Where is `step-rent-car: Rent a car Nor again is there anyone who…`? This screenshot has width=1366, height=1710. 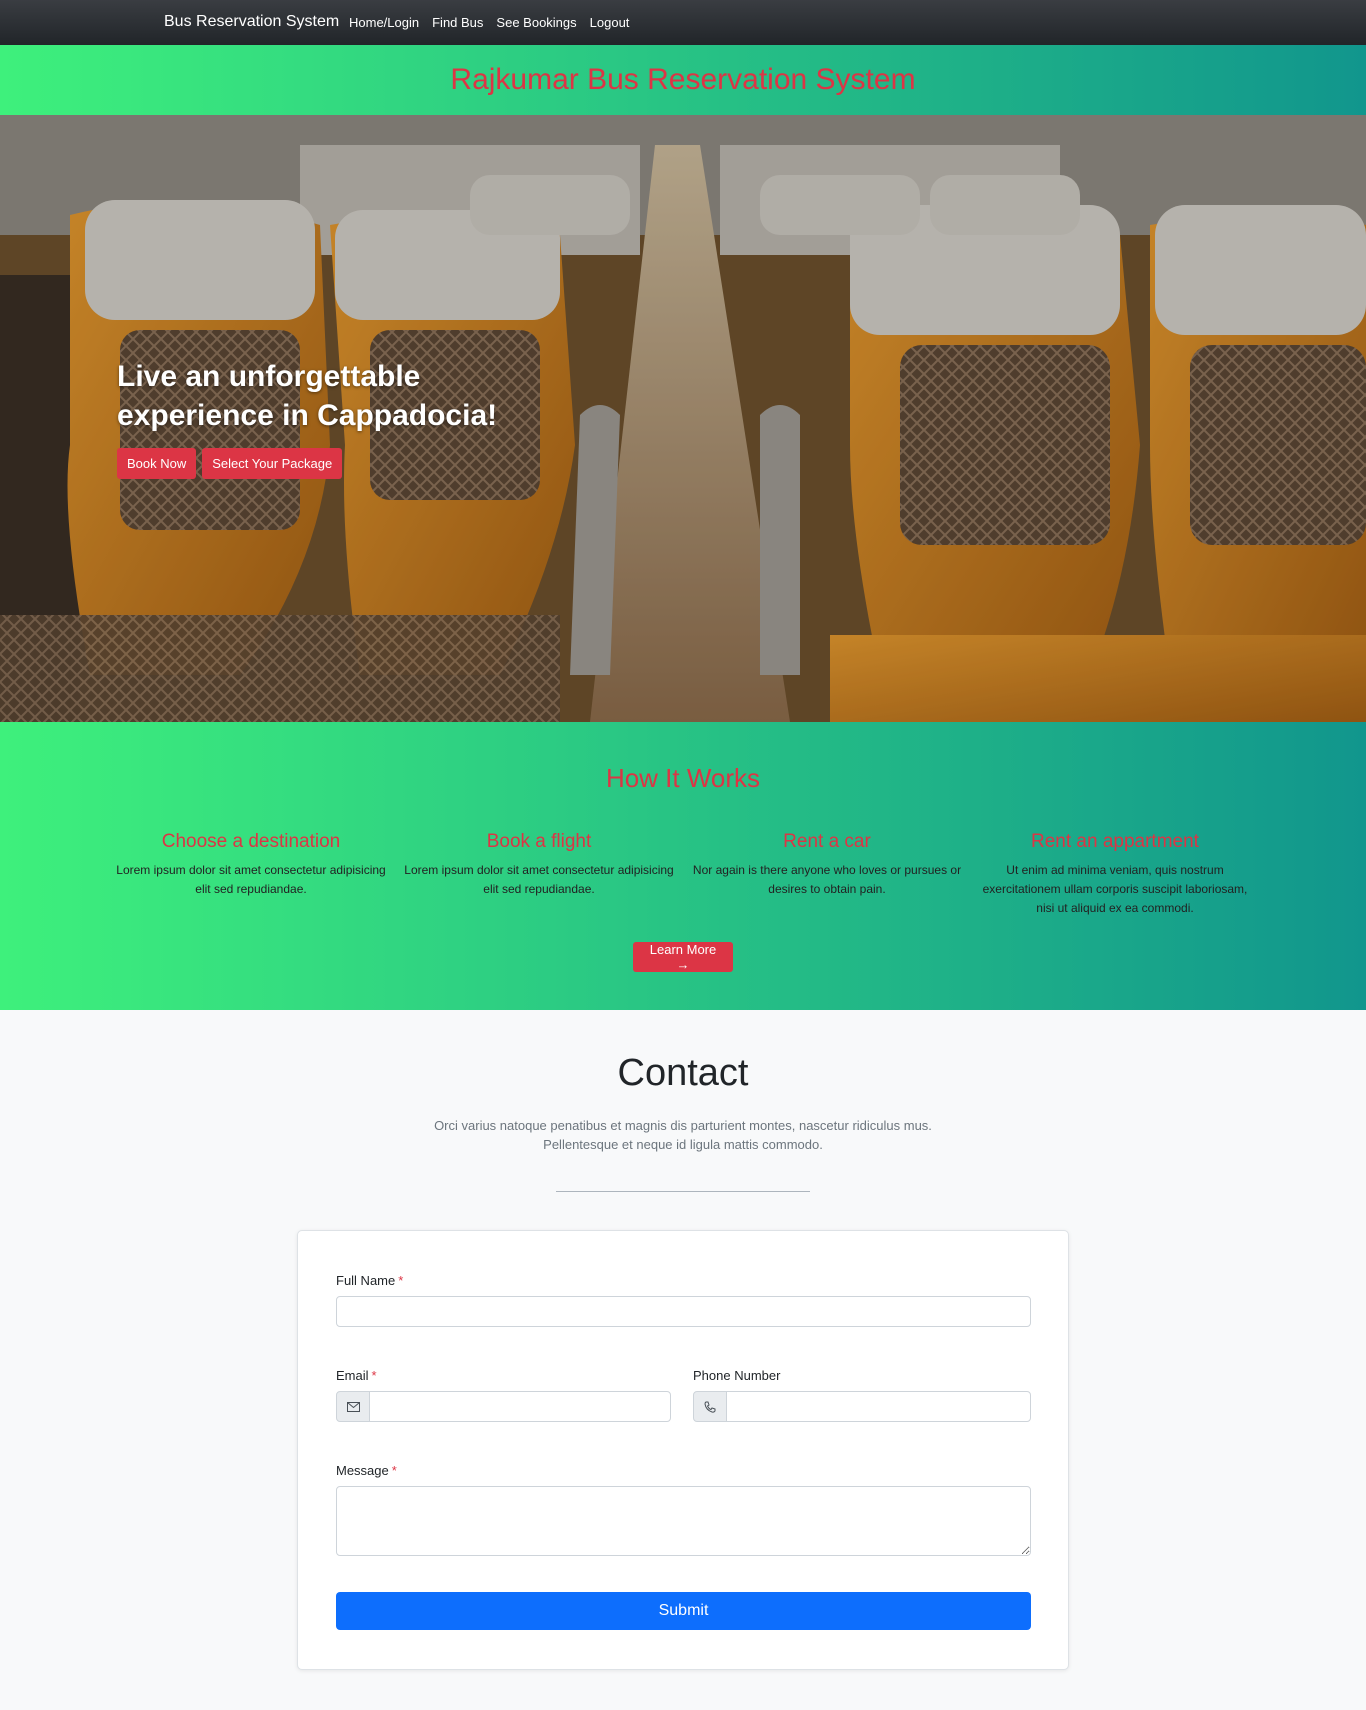
step-rent-car: Rent a car Nor again is there anyone who… is located at coordinates (827, 865).